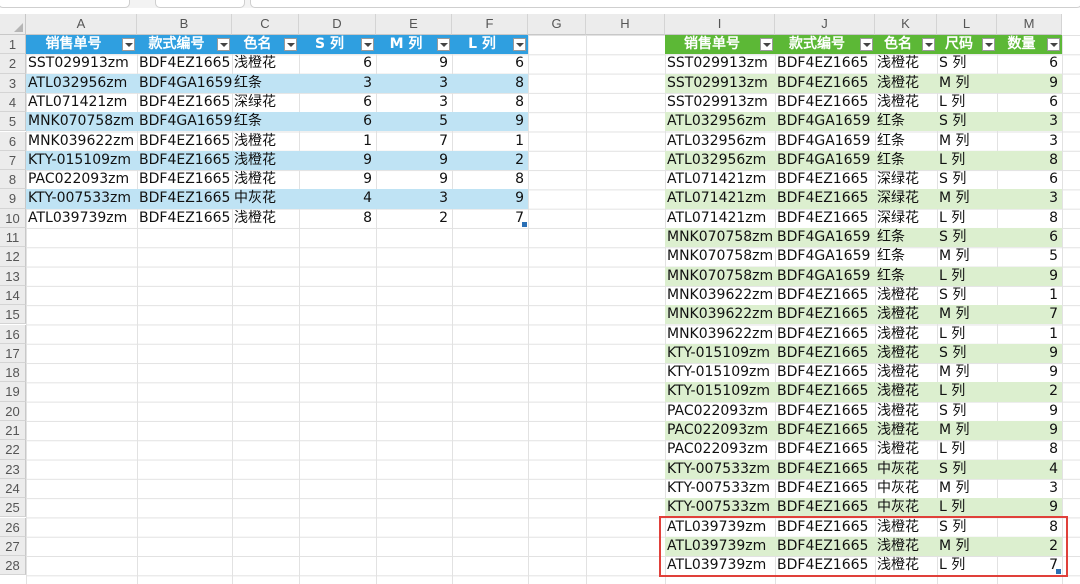 This screenshot has height=584, width=1080. I want to click on column-header-g: G, so click(557, 24).